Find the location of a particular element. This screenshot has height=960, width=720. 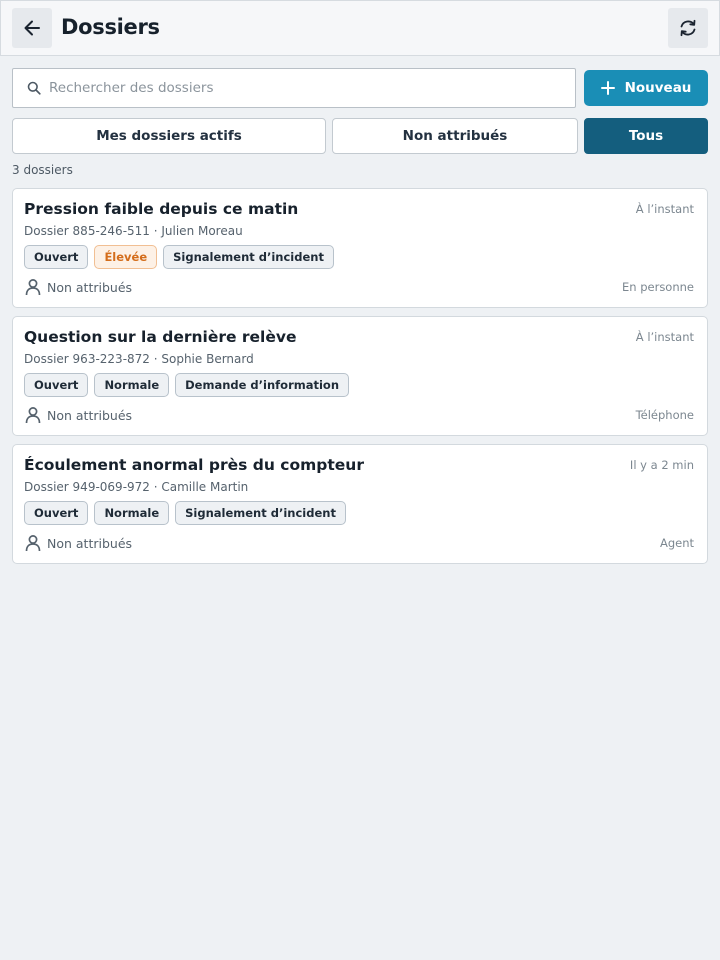

app-header: Dossiers is located at coordinates (360, 28).